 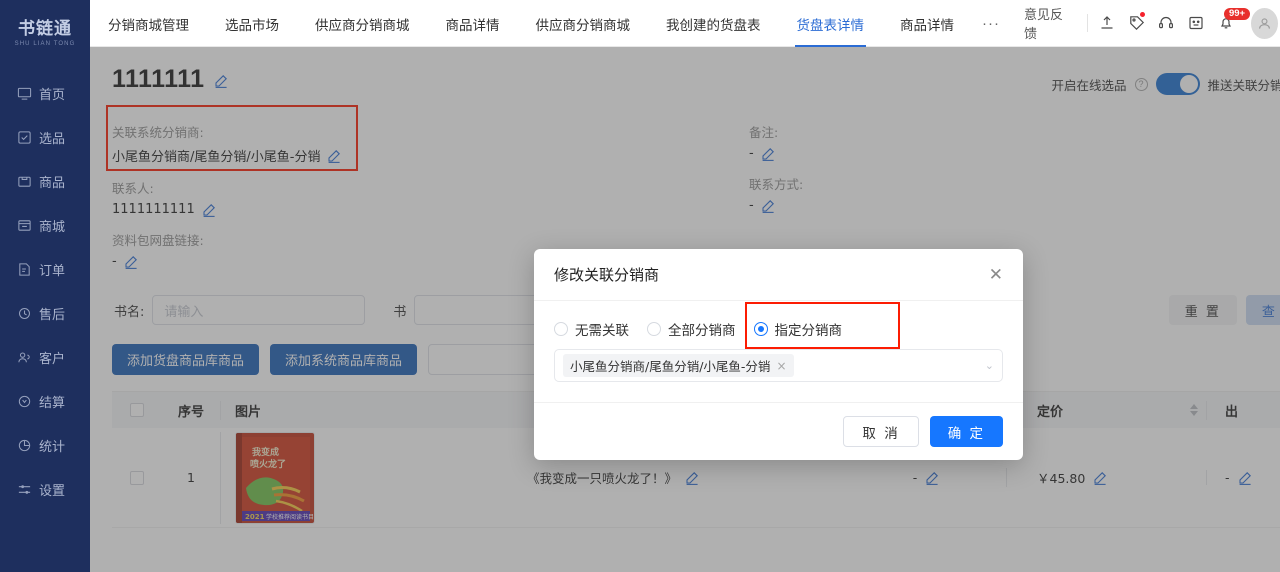 What do you see at coordinates (24, 269) in the screenshot?
I see `order-icon` at bounding box center [24, 269].